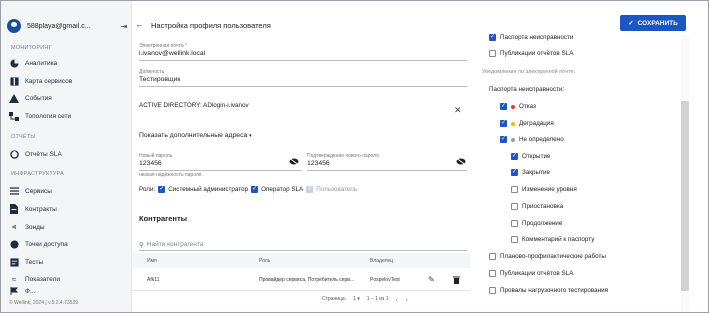  I want to click on active-directory: ACTIVE DIRECTORY: ADlogin-i.ivanov, so click(194, 105).